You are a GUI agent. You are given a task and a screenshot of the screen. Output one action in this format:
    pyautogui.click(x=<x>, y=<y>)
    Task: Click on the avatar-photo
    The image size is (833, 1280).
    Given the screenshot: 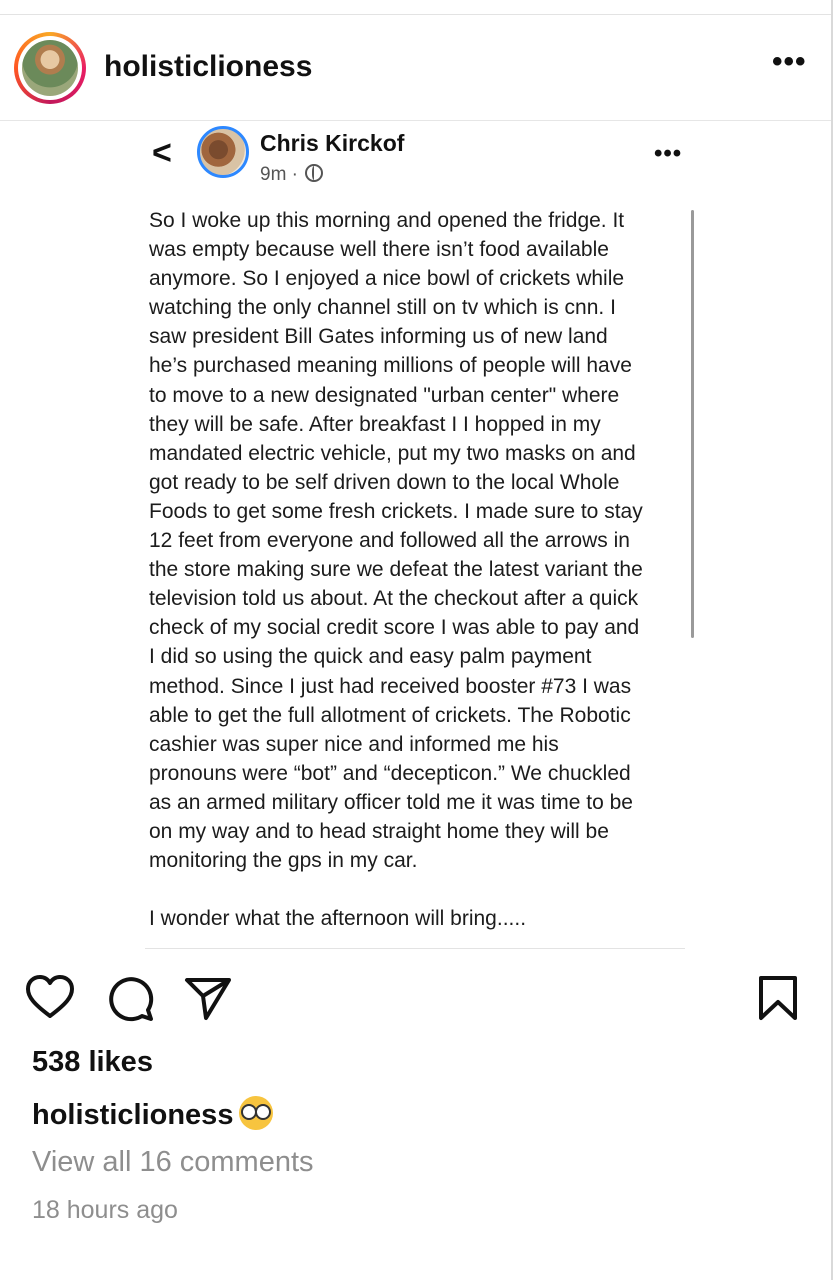 What is the action you would take?
    pyautogui.click(x=50, y=68)
    